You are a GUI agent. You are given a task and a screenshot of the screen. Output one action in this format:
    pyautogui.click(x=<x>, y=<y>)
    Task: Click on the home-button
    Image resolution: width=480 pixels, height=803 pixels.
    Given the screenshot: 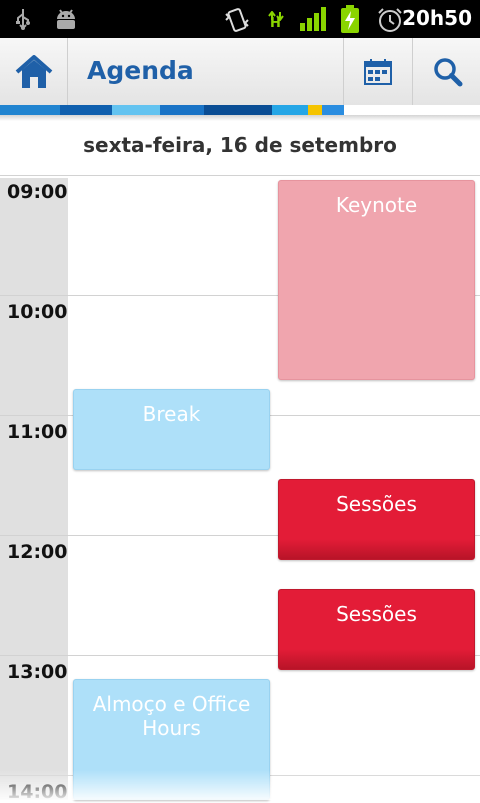 What is the action you would take?
    pyautogui.click(x=33, y=71)
    